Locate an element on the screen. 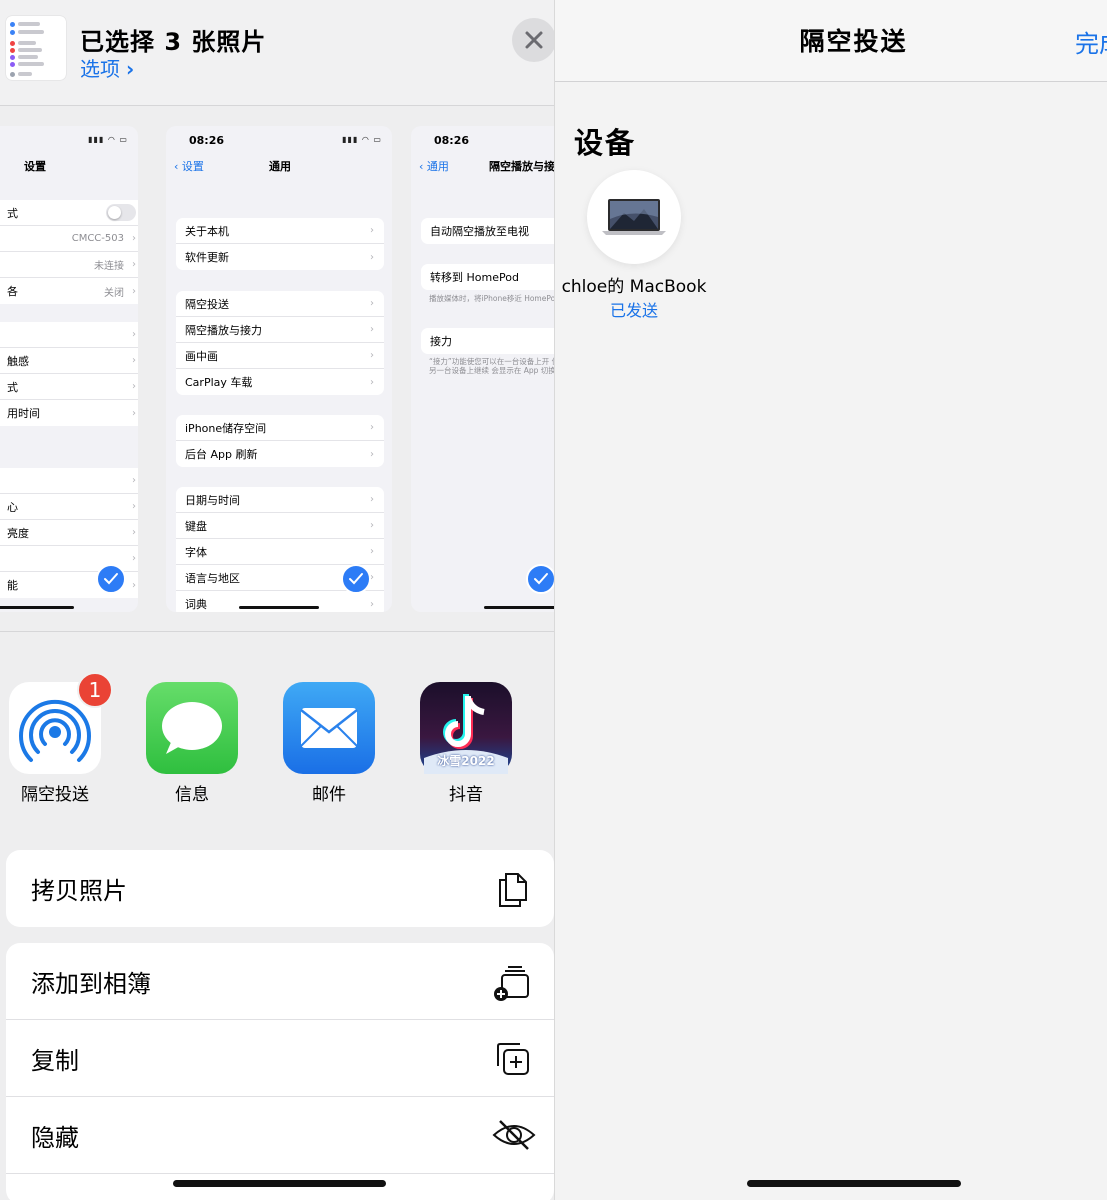 The width and height of the screenshot is (1107, 1200). device-name: chloe的 MacBook is located at coordinates (634, 287).